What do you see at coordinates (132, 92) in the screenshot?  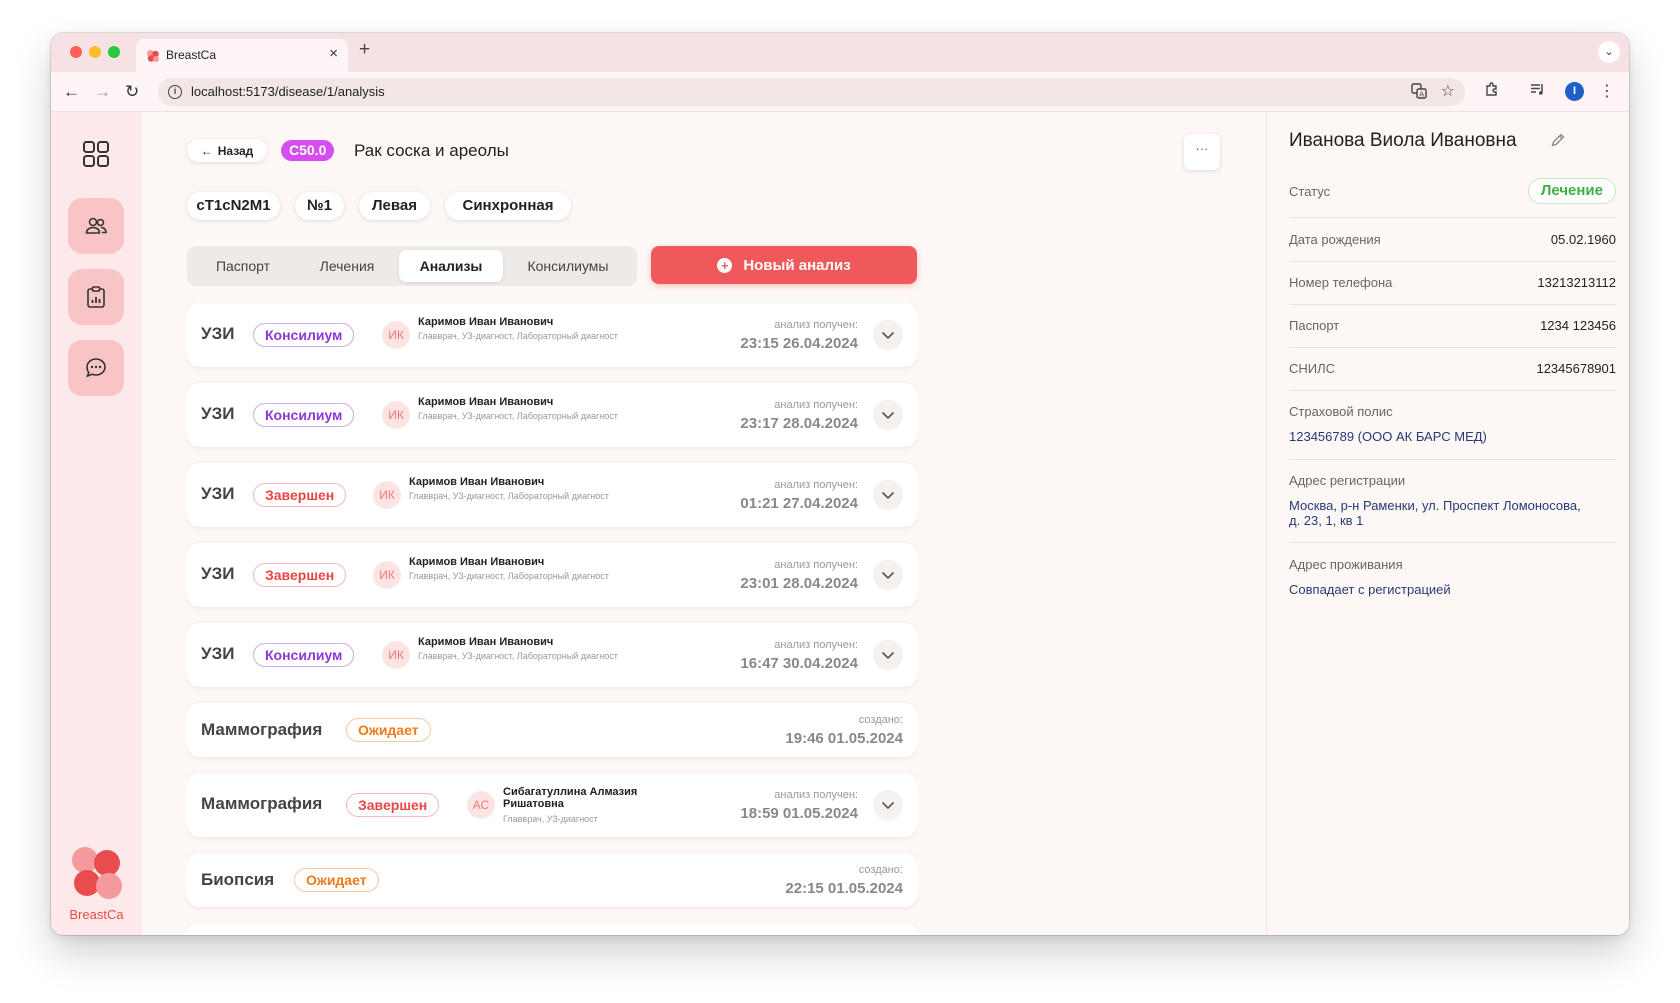 I see `reload-icon: ↻` at bounding box center [132, 92].